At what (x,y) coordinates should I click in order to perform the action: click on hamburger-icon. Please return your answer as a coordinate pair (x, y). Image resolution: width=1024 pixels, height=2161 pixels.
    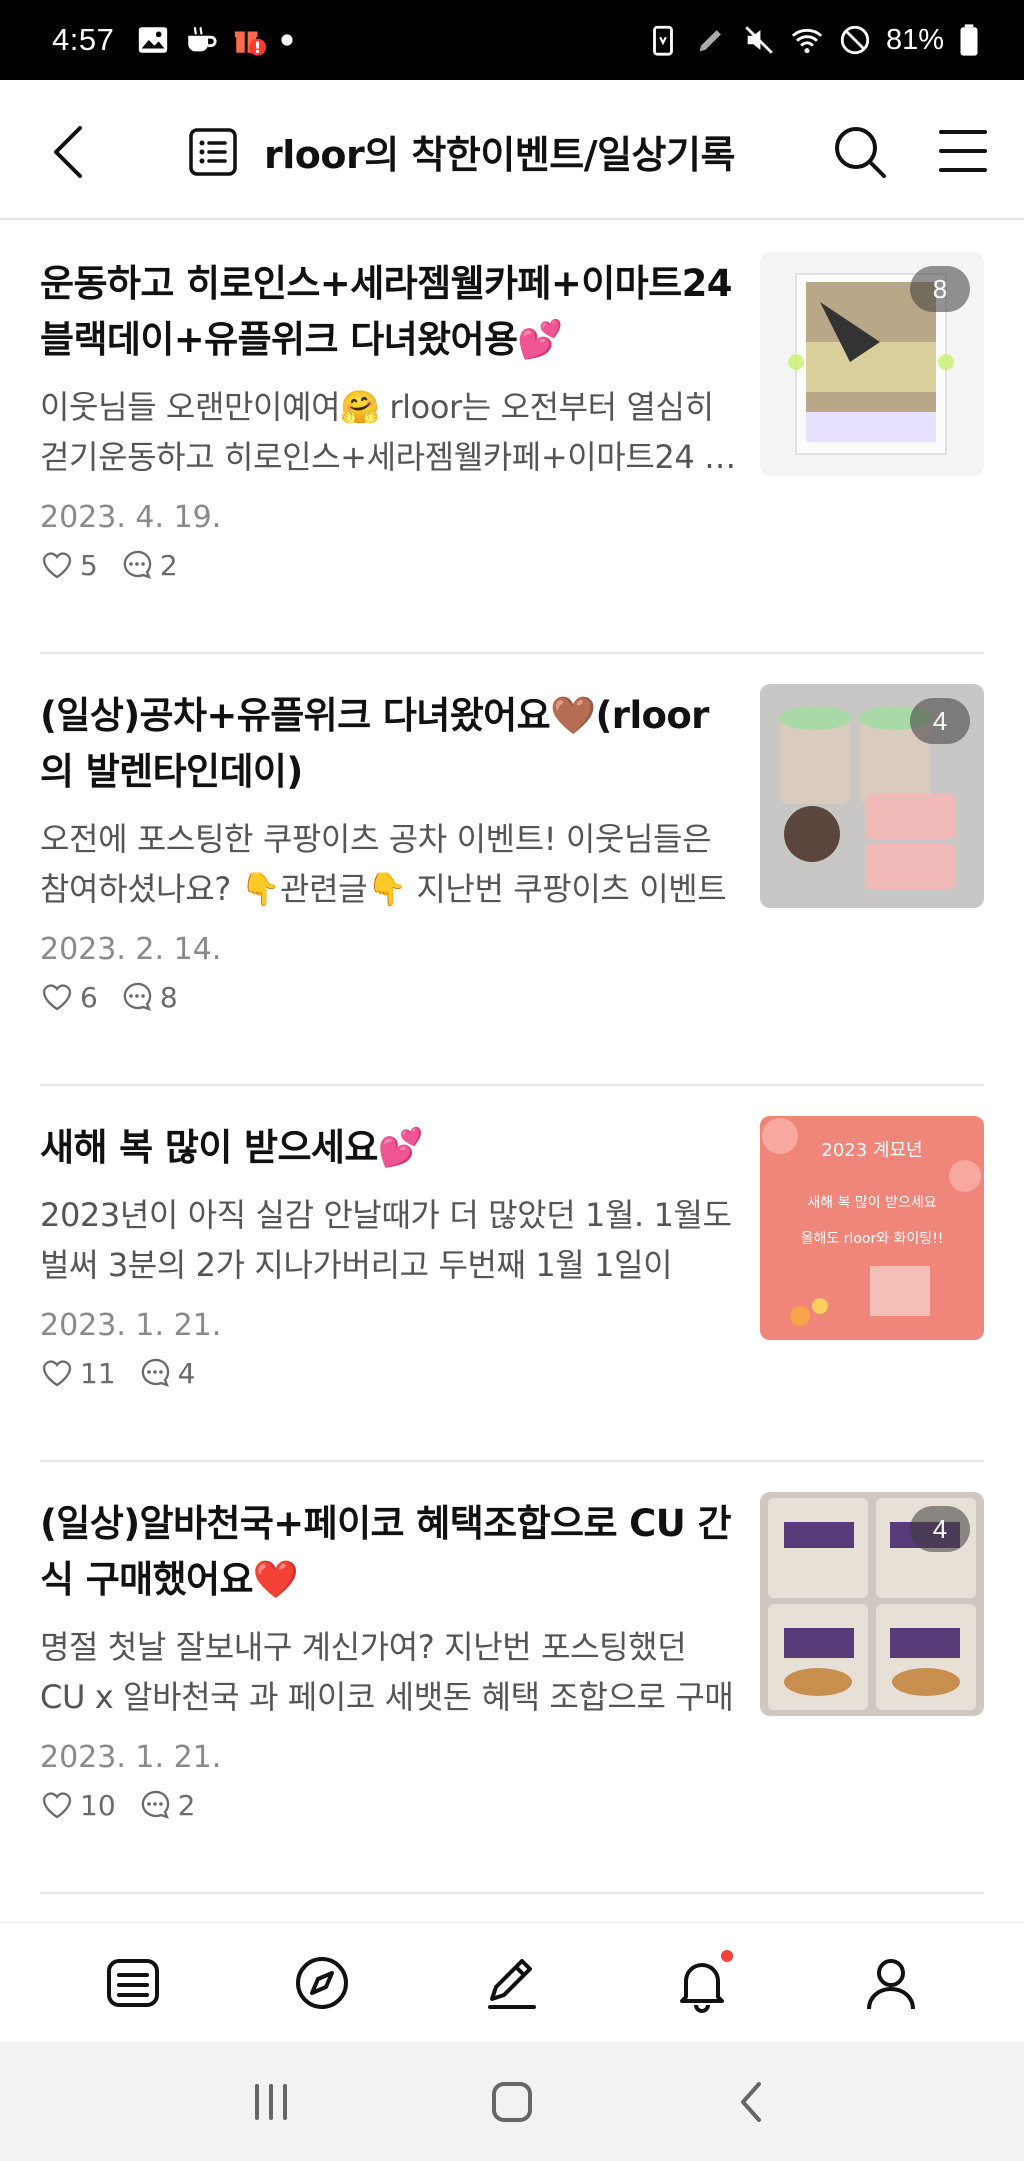
    Looking at the image, I should click on (963, 151).